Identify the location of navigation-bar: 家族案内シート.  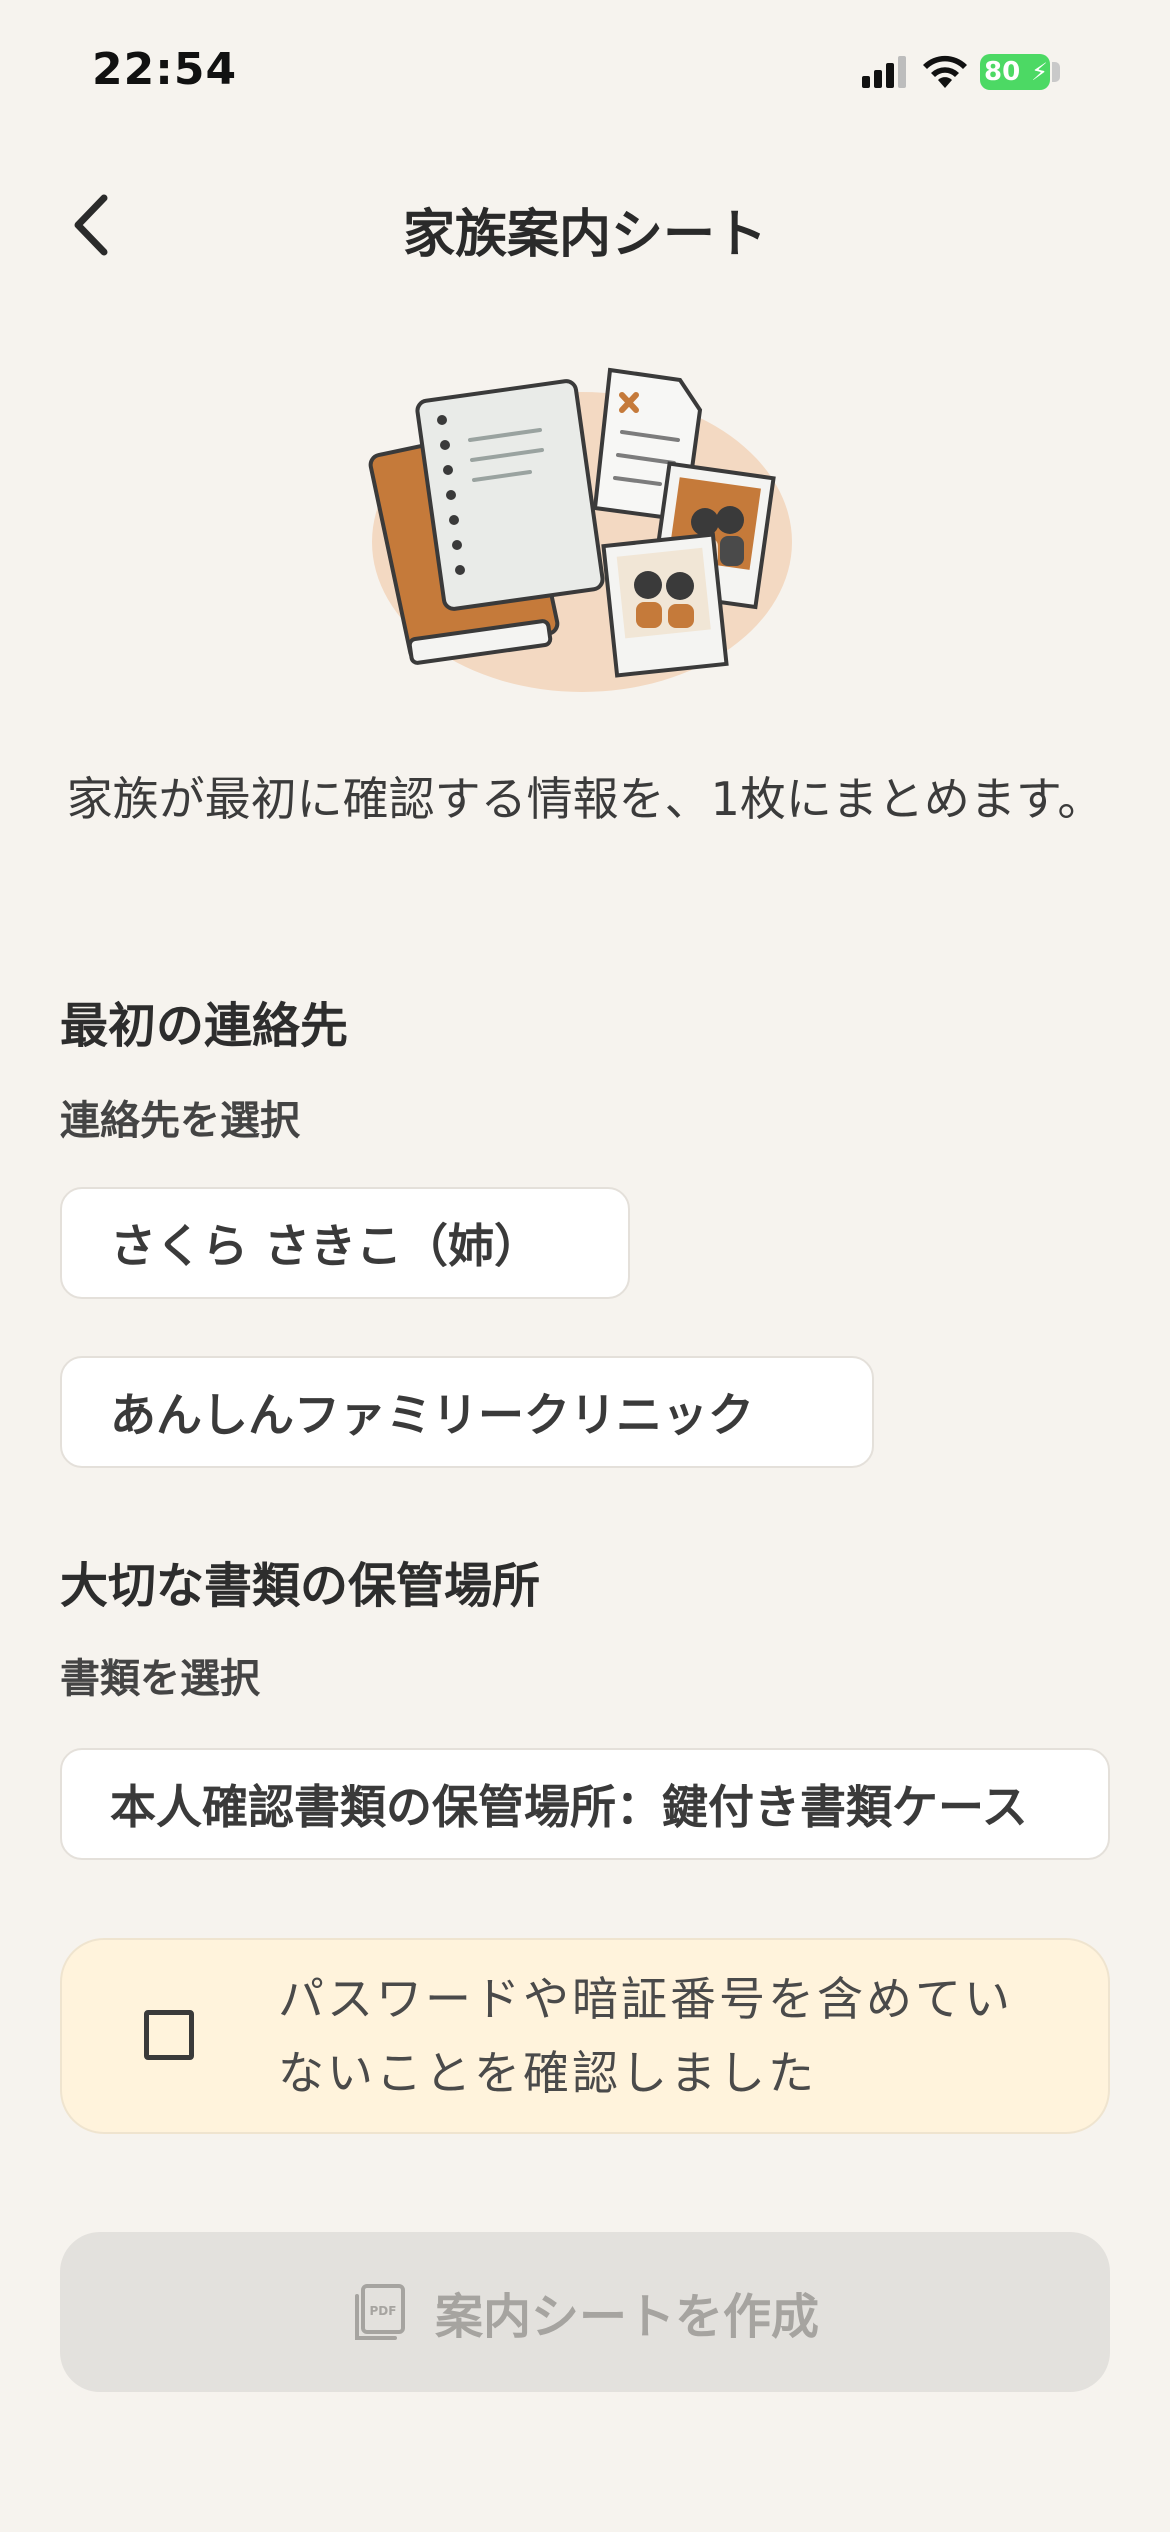
(585, 225).